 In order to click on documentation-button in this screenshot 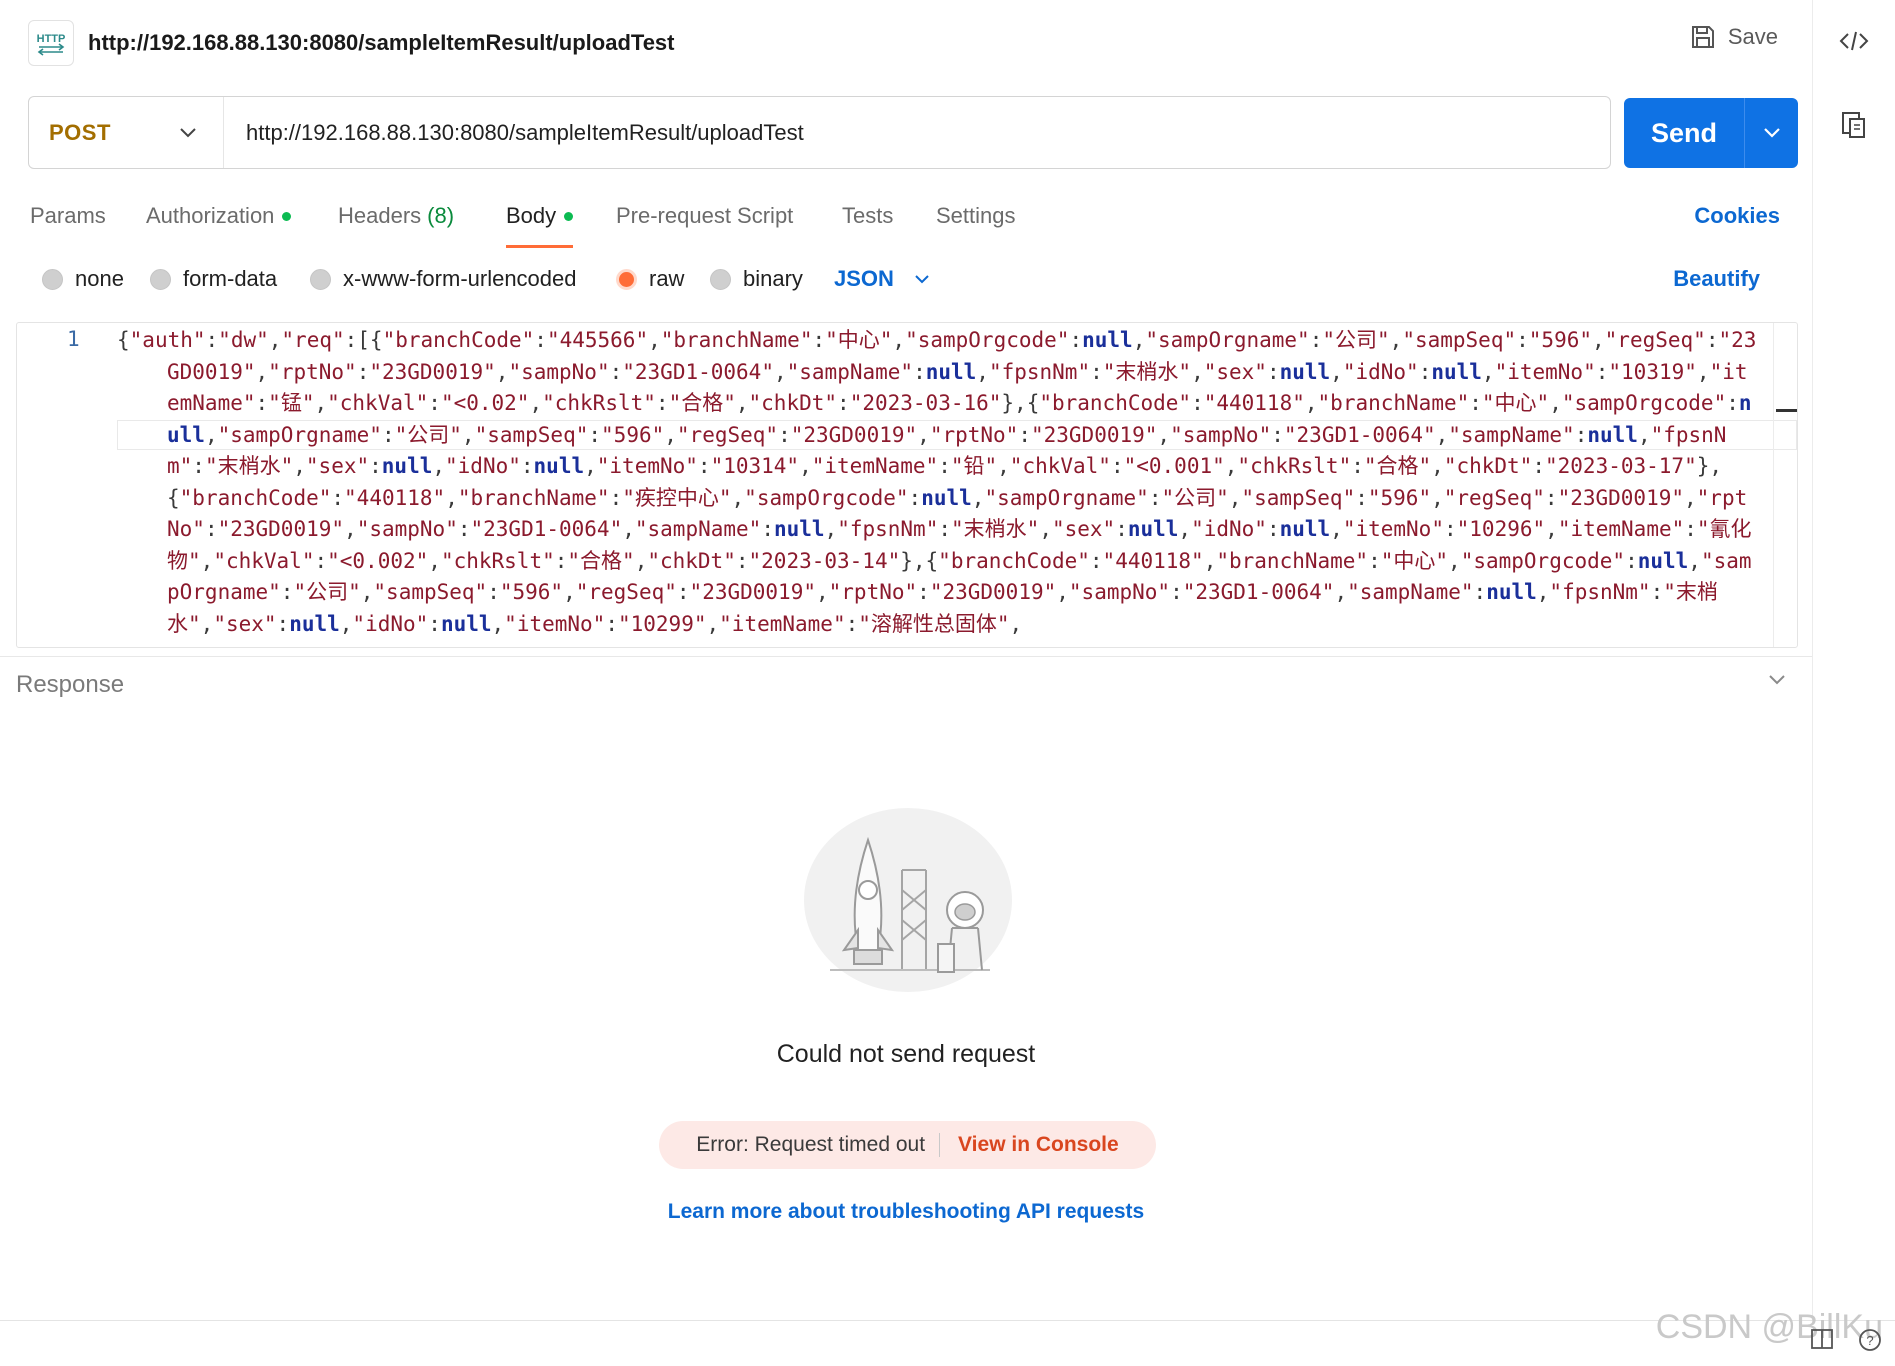, I will do `click(1854, 125)`.